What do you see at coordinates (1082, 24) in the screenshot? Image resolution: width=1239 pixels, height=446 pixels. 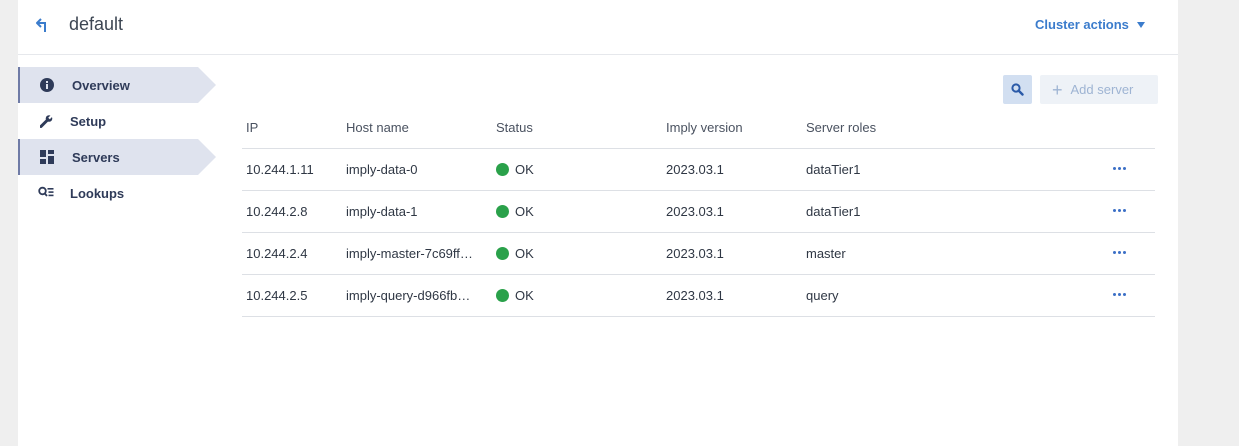 I see `cluster-actions-label: Cluster actions` at bounding box center [1082, 24].